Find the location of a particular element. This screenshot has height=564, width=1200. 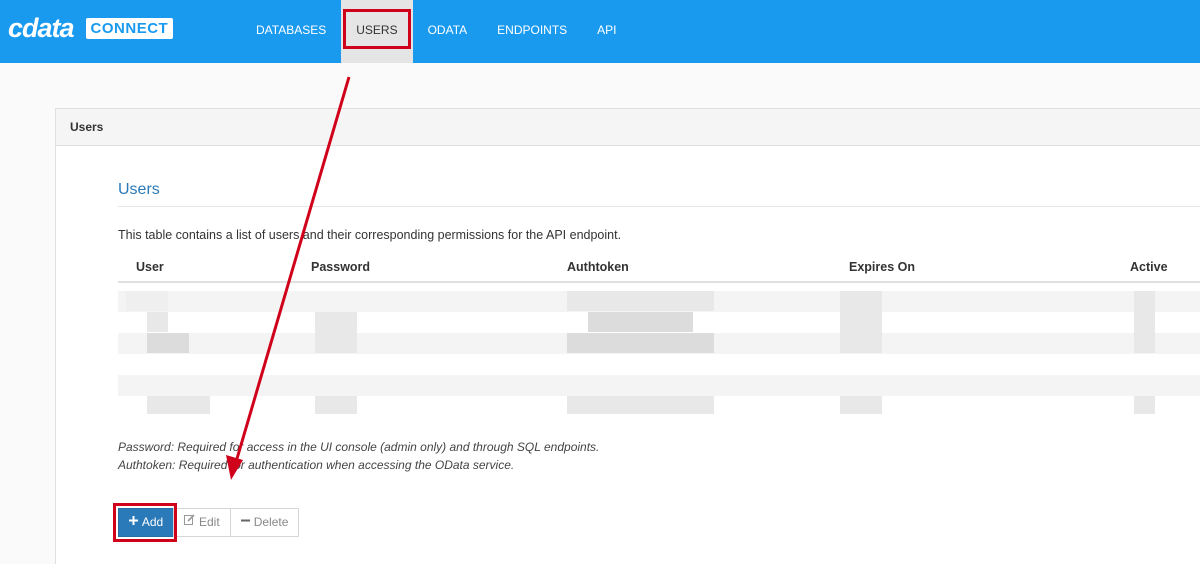

column-header-active: Active is located at coordinates (1149, 267).